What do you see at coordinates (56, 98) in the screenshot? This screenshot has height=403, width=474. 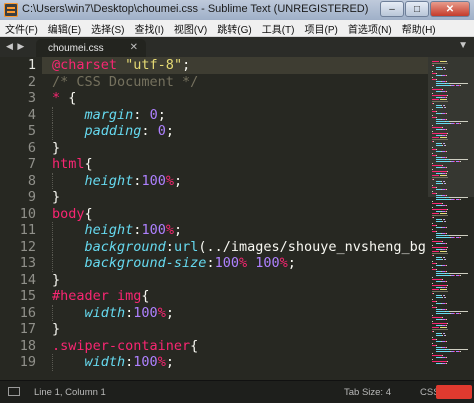 I see `code-token: *` at bounding box center [56, 98].